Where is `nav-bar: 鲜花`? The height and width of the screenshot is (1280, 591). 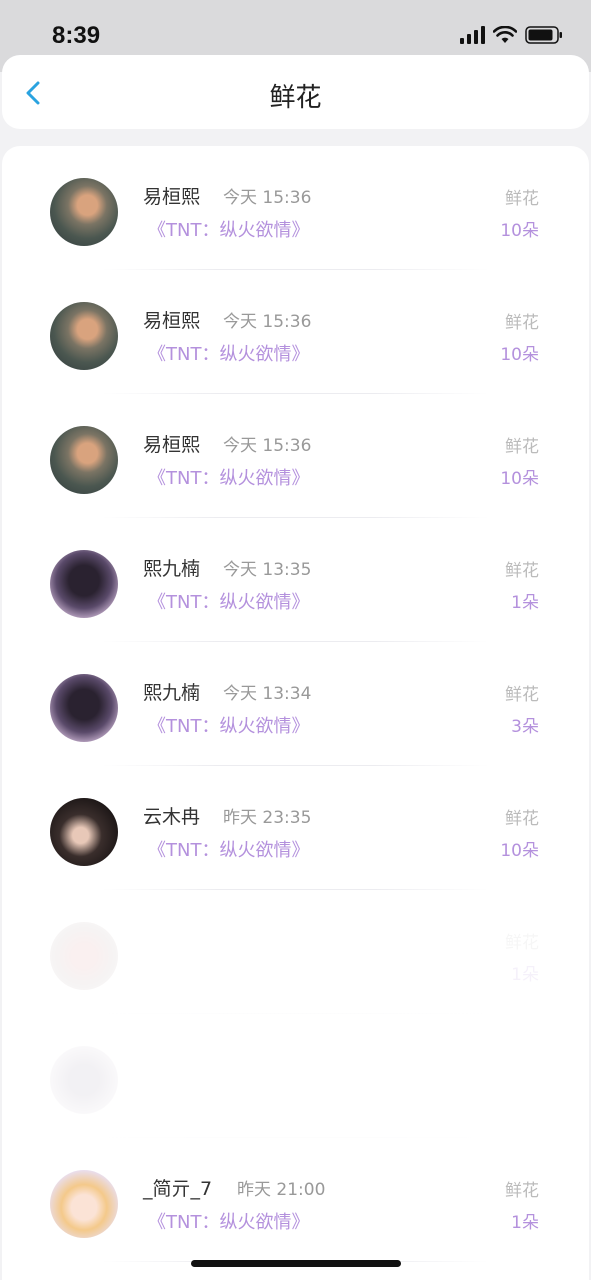 nav-bar: 鲜花 is located at coordinates (295, 92).